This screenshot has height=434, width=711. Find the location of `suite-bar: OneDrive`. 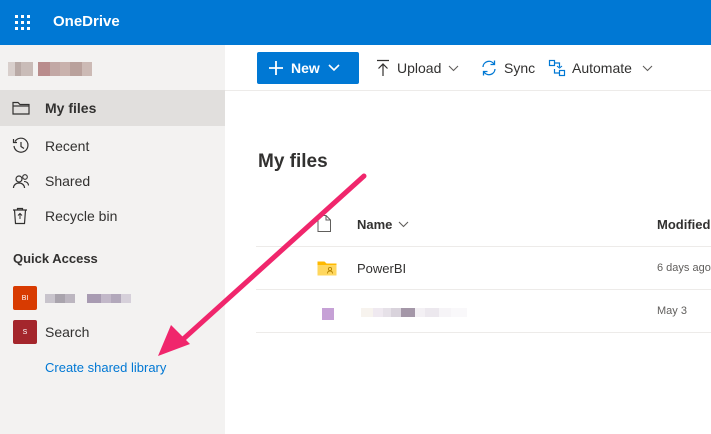

suite-bar: OneDrive is located at coordinates (355, 22).